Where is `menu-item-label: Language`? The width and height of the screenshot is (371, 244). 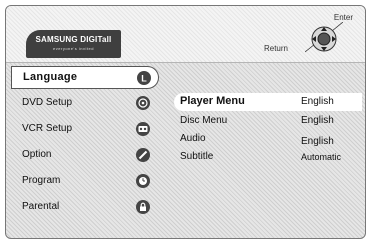
menu-item-label: Language is located at coordinates (50, 77).